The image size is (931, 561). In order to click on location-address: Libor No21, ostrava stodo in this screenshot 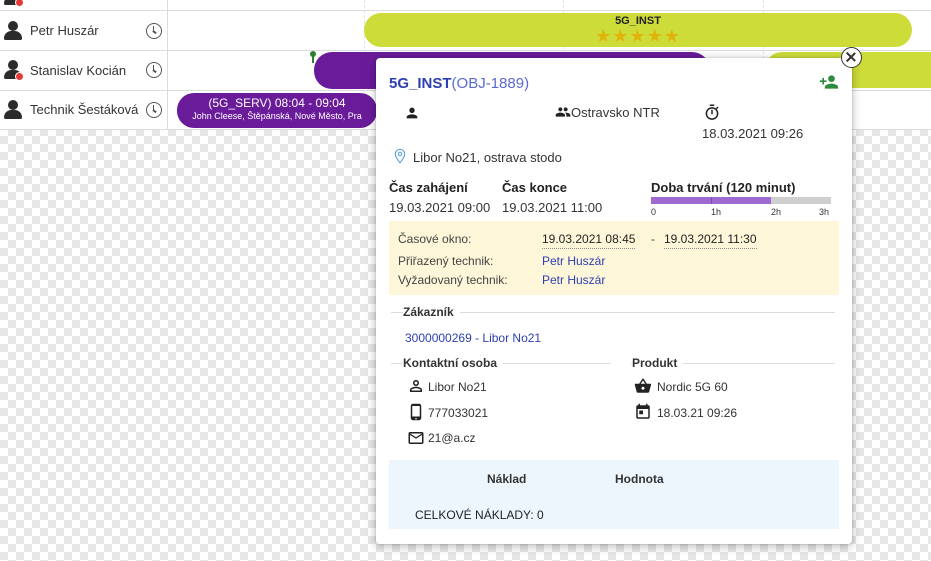, I will do `click(487, 157)`.